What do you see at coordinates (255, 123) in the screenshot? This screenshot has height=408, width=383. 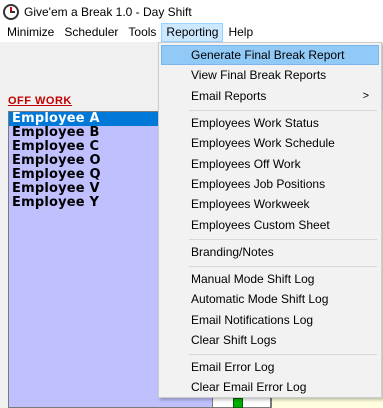 I see `menu-item-label: Employees Work Status` at bounding box center [255, 123].